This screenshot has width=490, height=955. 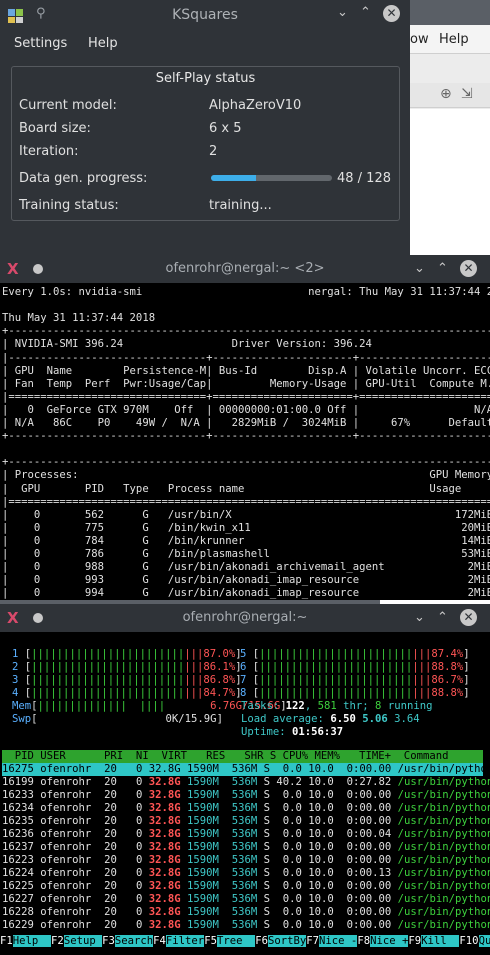 I want to click on fkey-label: Tree, so click(x=236, y=941).